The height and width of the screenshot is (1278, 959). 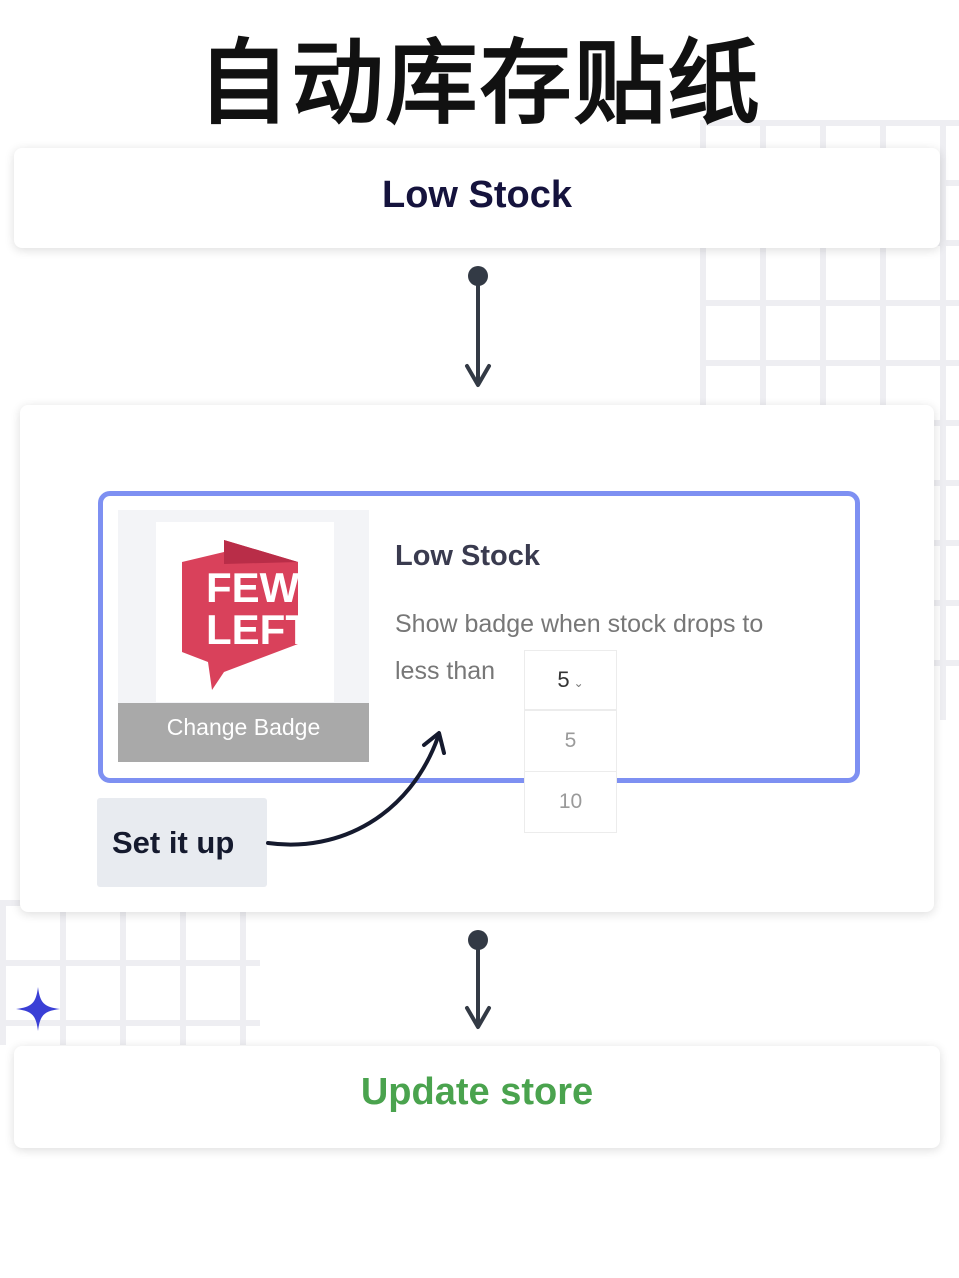 What do you see at coordinates (570, 741) in the screenshot?
I see `dropdown-option: 5` at bounding box center [570, 741].